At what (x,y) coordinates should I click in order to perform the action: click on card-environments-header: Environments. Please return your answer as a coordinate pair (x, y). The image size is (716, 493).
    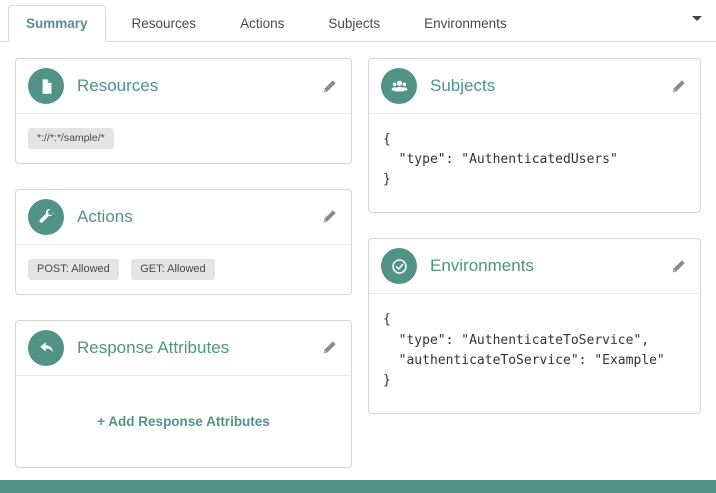
    Looking at the image, I should click on (534, 267).